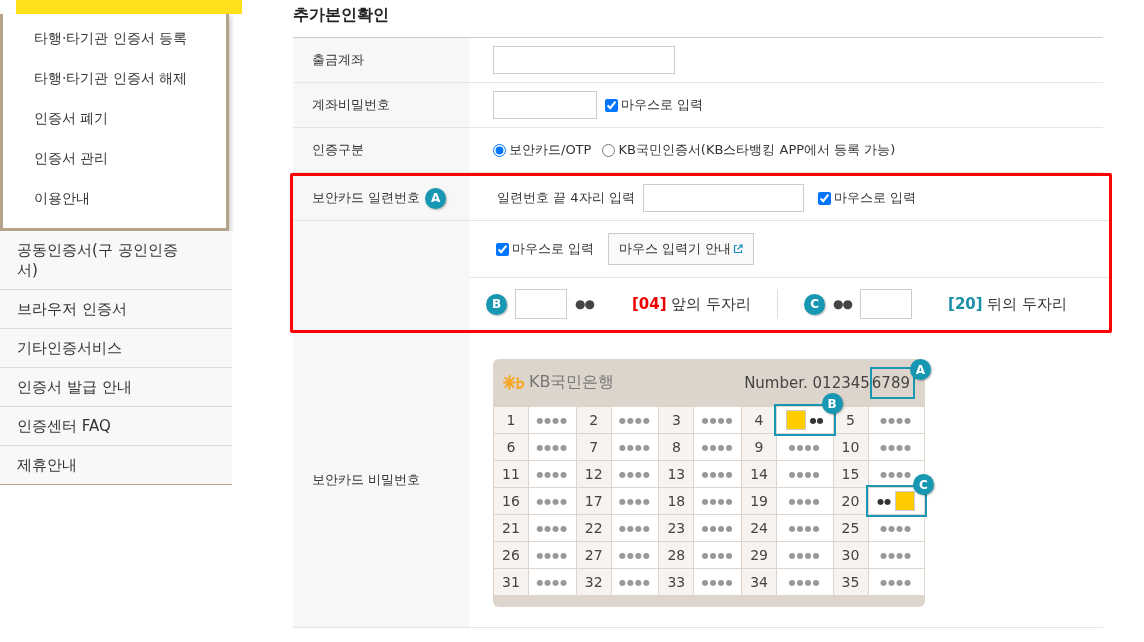 Image resolution: width=1144 pixels, height=642 pixels. What do you see at coordinates (511, 528) in the screenshot?
I see `cell-number: 21` at bounding box center [511, 528].